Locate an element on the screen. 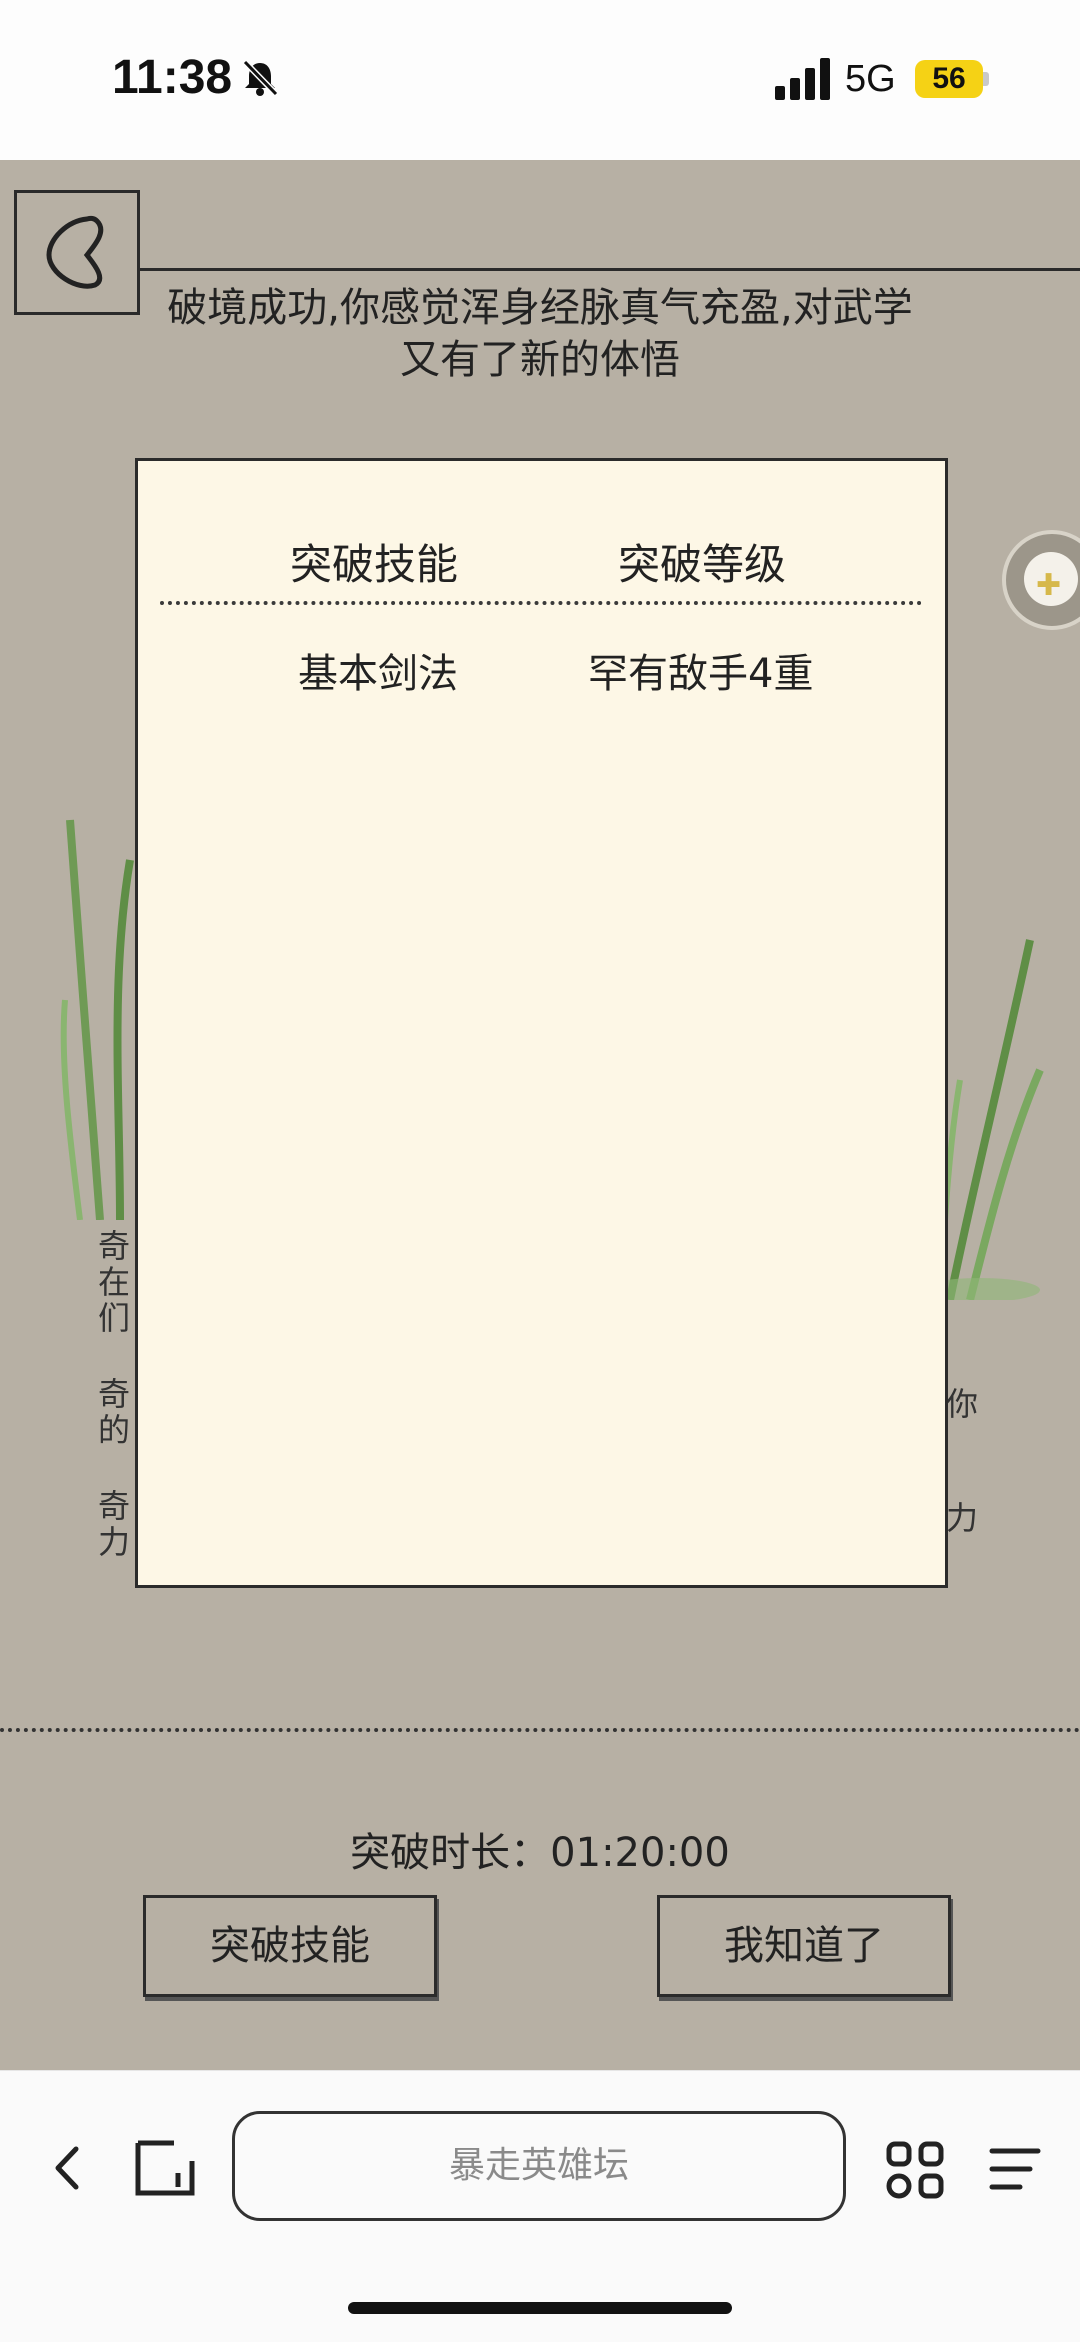  row-skill-name: 基本剑法 is located at coordinates (378, 674).